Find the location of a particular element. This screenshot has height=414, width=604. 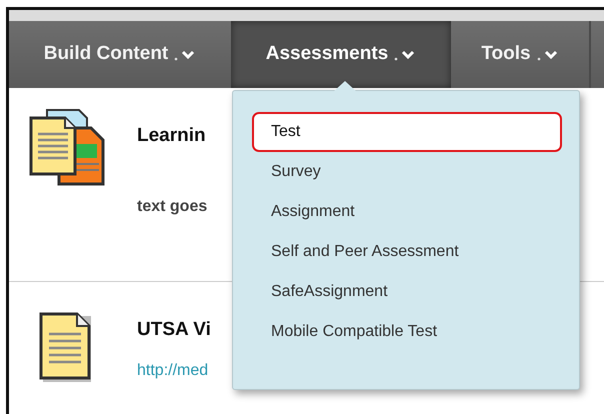

menu-item: Survey is located at coordinates (407, 172).